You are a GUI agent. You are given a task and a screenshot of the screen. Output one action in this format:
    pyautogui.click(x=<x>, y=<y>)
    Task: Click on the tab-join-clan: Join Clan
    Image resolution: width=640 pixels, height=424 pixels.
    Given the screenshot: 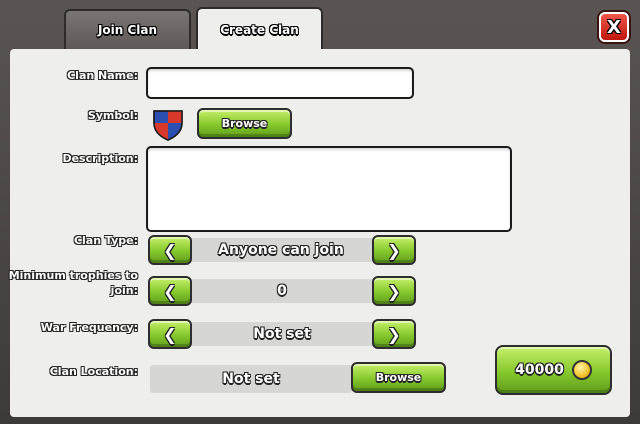 What is the action you would take?
    pyautogui.click(x=127, y=29)
    